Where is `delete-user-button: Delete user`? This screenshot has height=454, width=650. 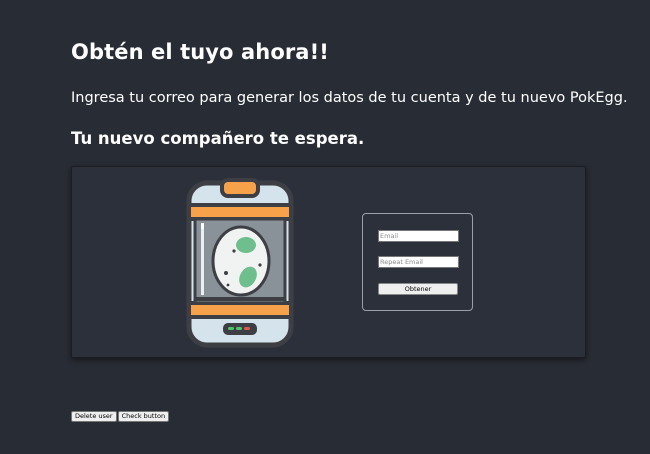
delete-user-button: Delete user is located at coordinates (94, 416).